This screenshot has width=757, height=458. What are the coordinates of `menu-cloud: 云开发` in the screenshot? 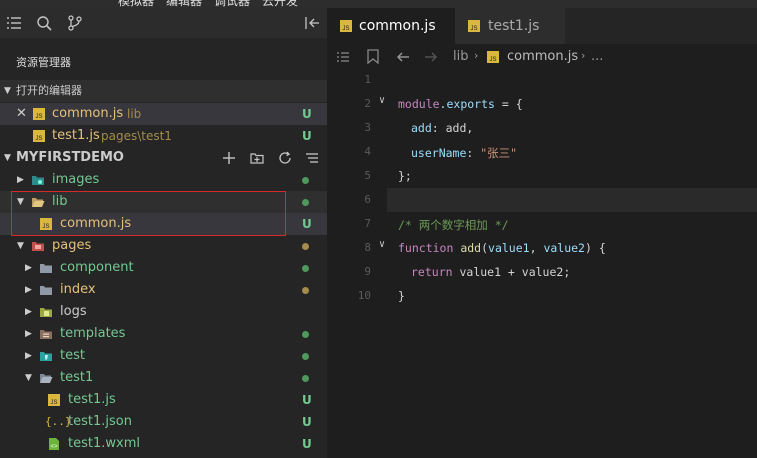 It's located at (280, 4).